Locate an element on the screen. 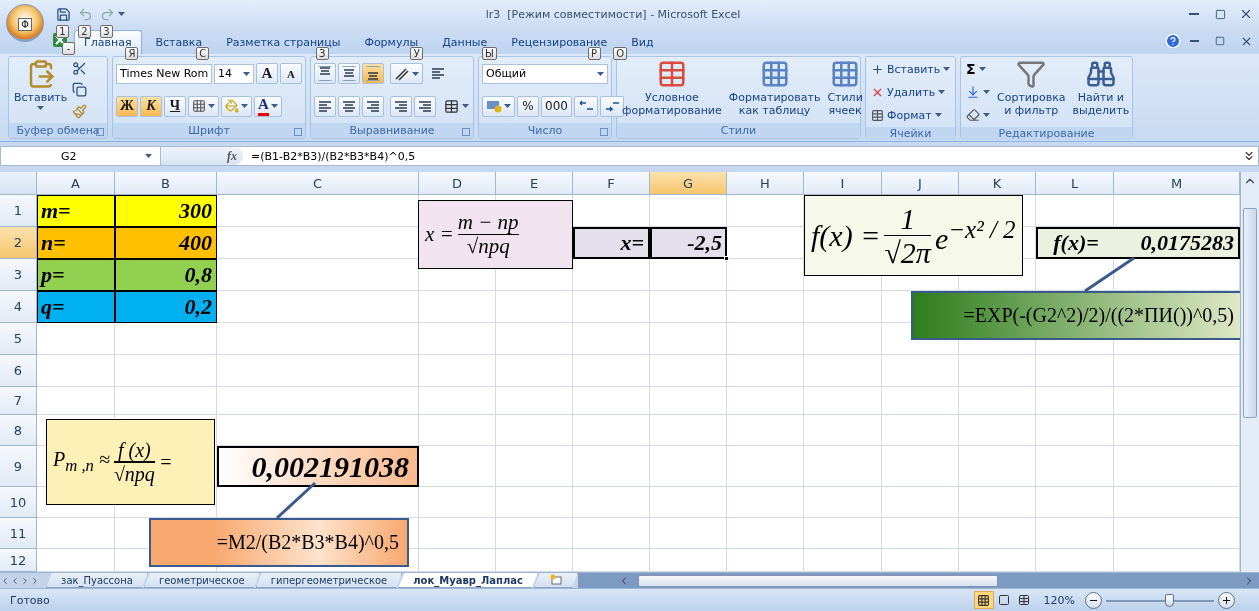  zoom-level: 120% is located at coordinates (1059, 600).